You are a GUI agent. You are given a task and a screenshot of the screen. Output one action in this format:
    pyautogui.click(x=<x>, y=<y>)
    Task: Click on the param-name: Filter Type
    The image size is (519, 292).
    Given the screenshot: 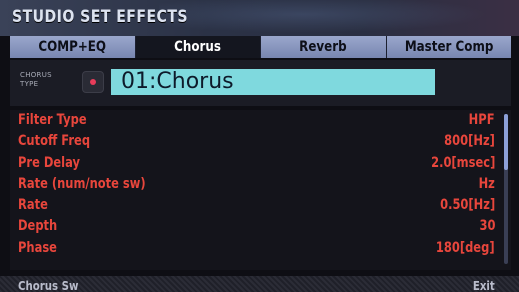 What is the action you would take?
    pyautogui.click(x=52, y=120)
    